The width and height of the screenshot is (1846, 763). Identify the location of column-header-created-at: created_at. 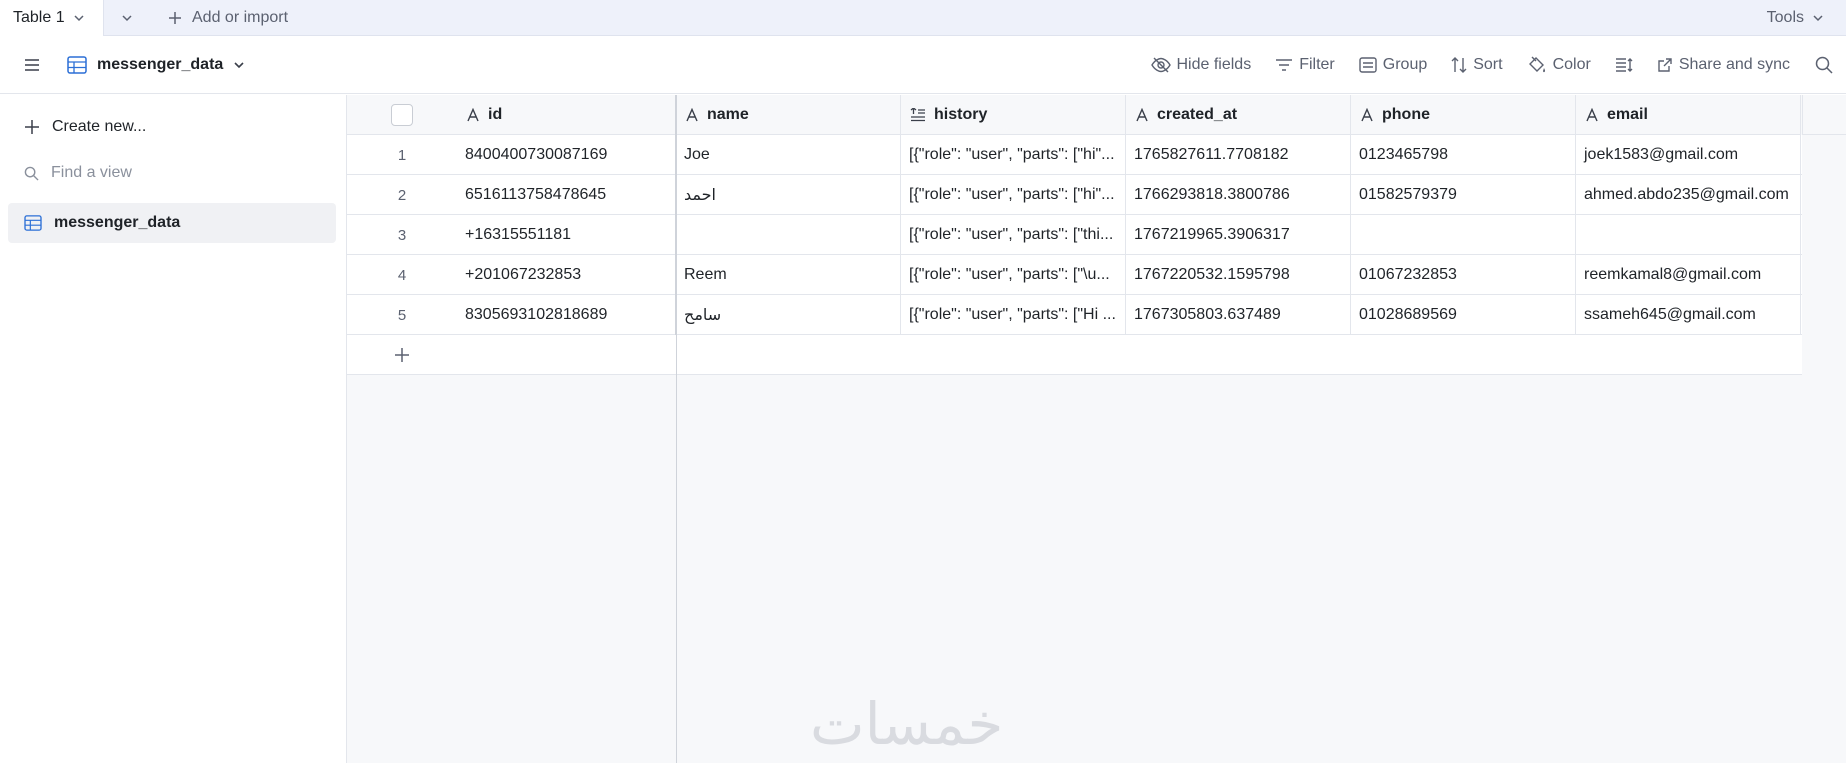
(1238, 115).